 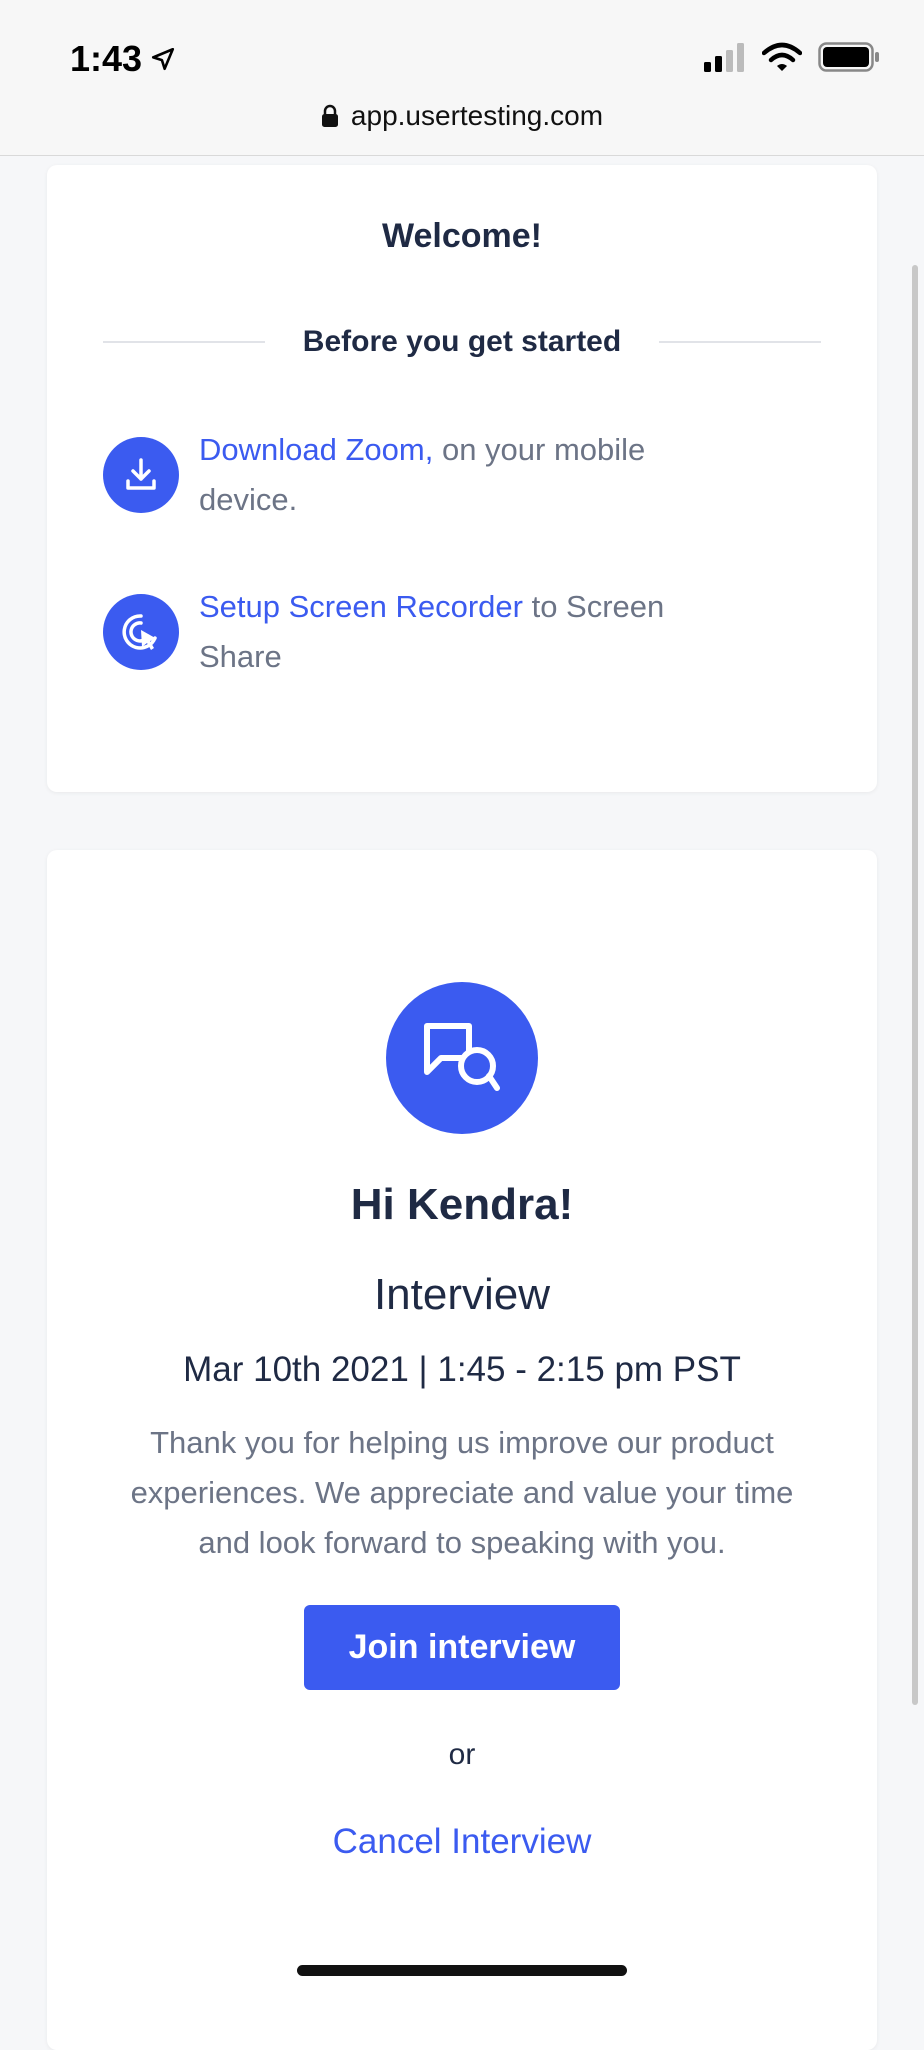 What do you see at coordinates (462, 236) in the screenshot?
I see `welcome-title: Welcome!` at bounding box center [462, 236].